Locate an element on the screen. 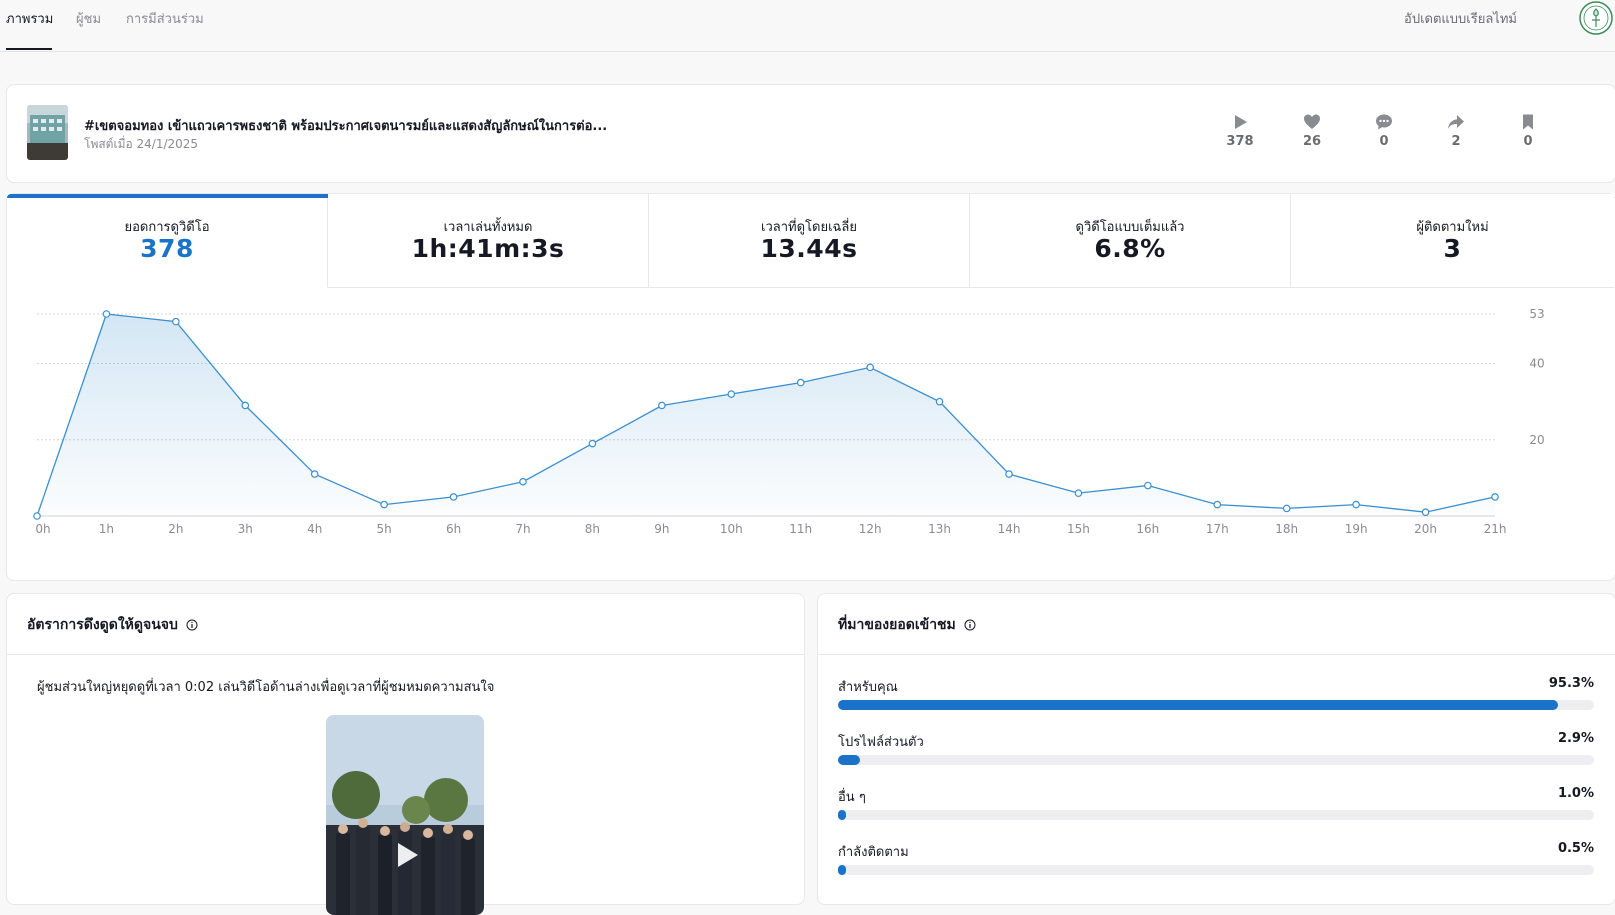 The height and width of the screenshot is (915, 1615). metric-value: 13.44s is located at coordinates (809, 248).